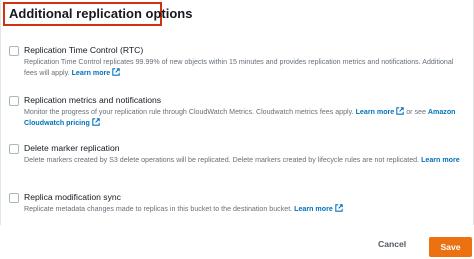  Describe the element at coordinates (101, 13) in the screenshot. I see `section-title: Additional replication options` at that location.